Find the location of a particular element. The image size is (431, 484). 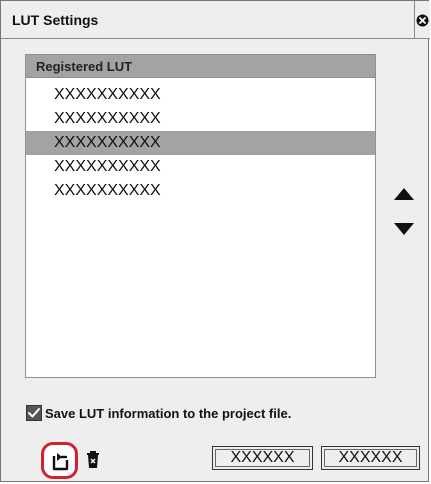

triangle-up-icon is located at coordinates (404, 194).